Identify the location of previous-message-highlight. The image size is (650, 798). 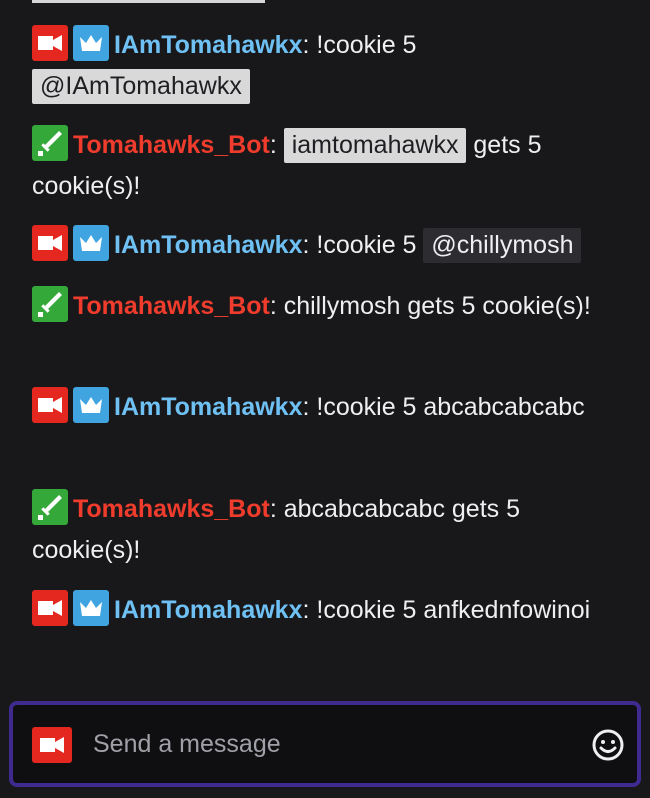
(148, 1).